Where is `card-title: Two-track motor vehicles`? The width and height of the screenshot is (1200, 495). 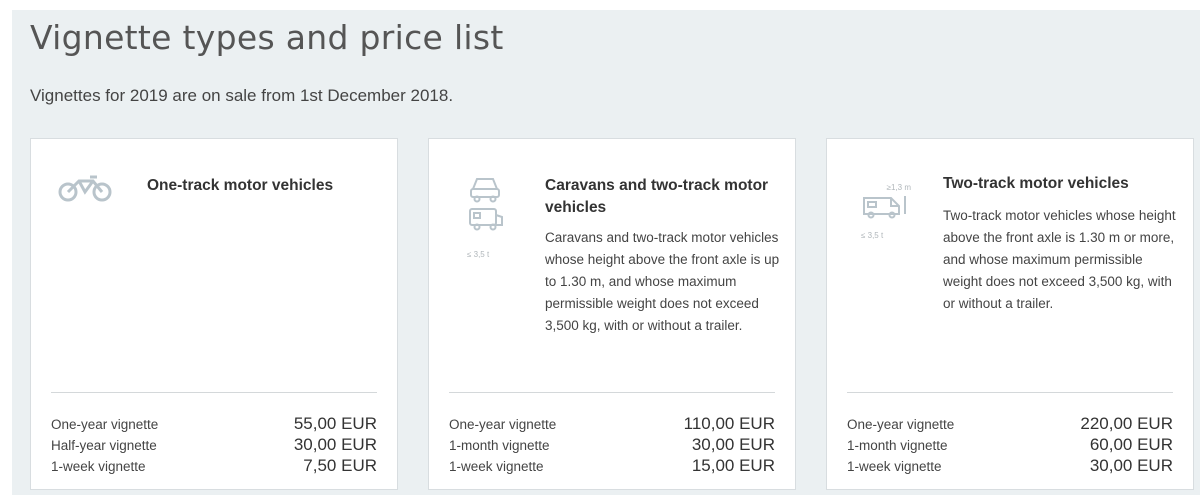
card-title: Two-track motor vehicles is located at coordinates (1036, 183).